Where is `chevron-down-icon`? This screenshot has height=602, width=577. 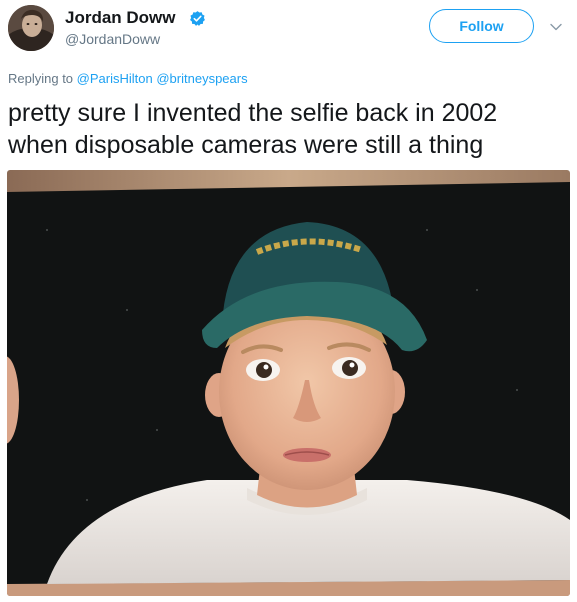 chevron-down-icon is located at coordinates (556, 27).